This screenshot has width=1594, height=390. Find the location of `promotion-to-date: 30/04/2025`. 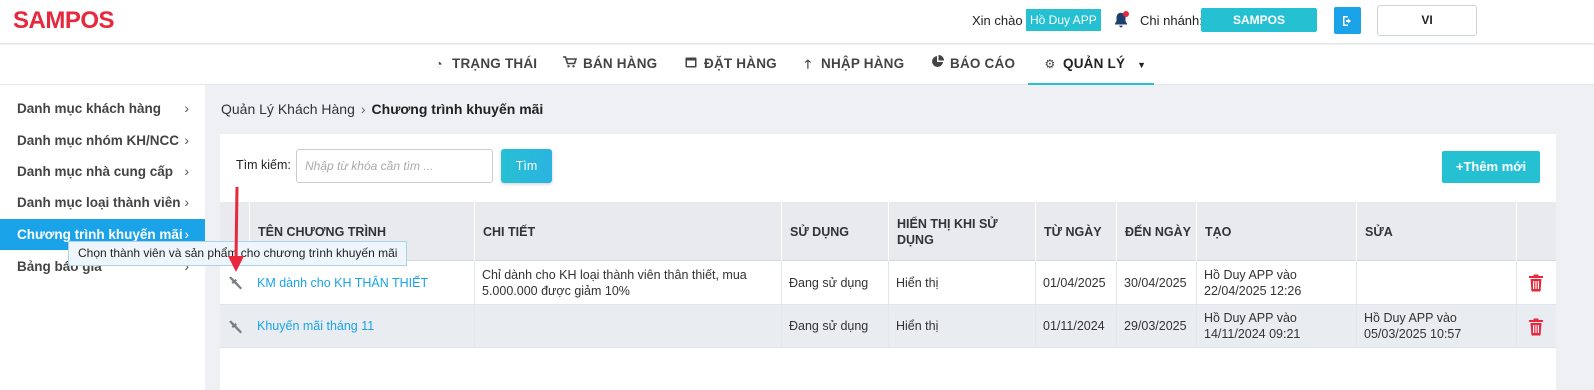

promotion-to-date: 30/04/2025 is located at coordinates (1157, 282).